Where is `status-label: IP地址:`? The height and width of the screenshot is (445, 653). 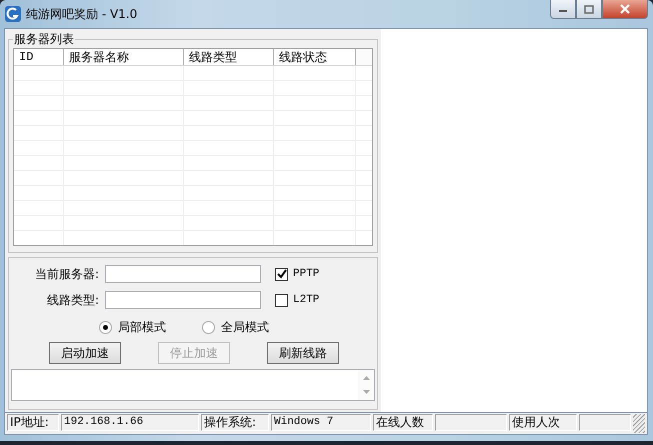 status-label: IP地址: is located at coordinates (33, 422).